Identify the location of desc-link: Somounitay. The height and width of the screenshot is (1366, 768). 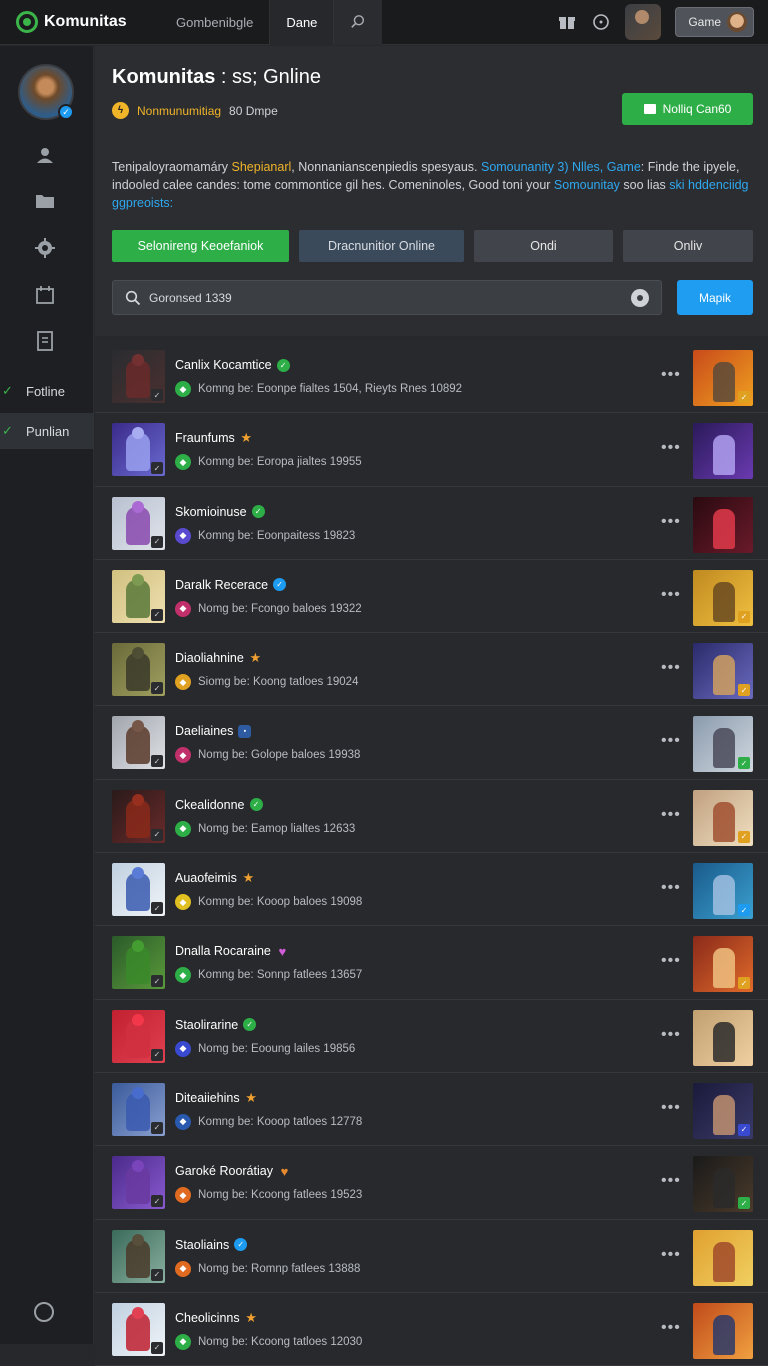
(587, 185).